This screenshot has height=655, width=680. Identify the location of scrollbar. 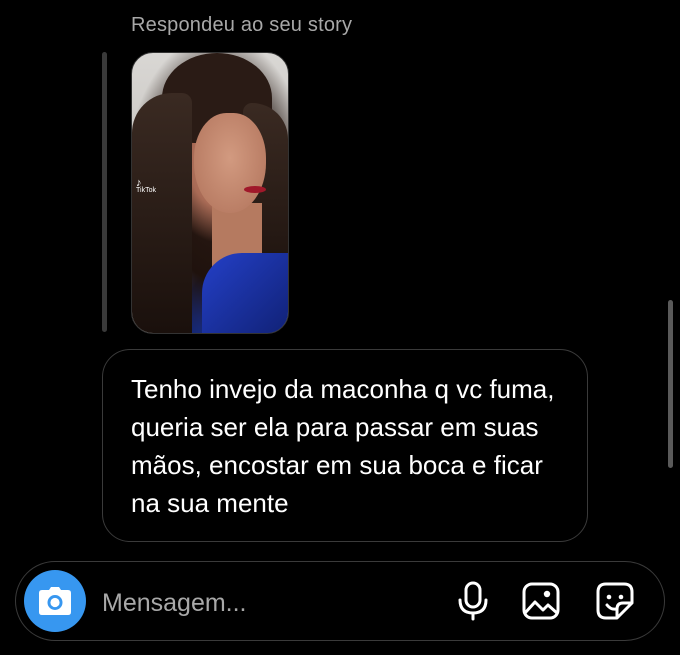
(670, 384).